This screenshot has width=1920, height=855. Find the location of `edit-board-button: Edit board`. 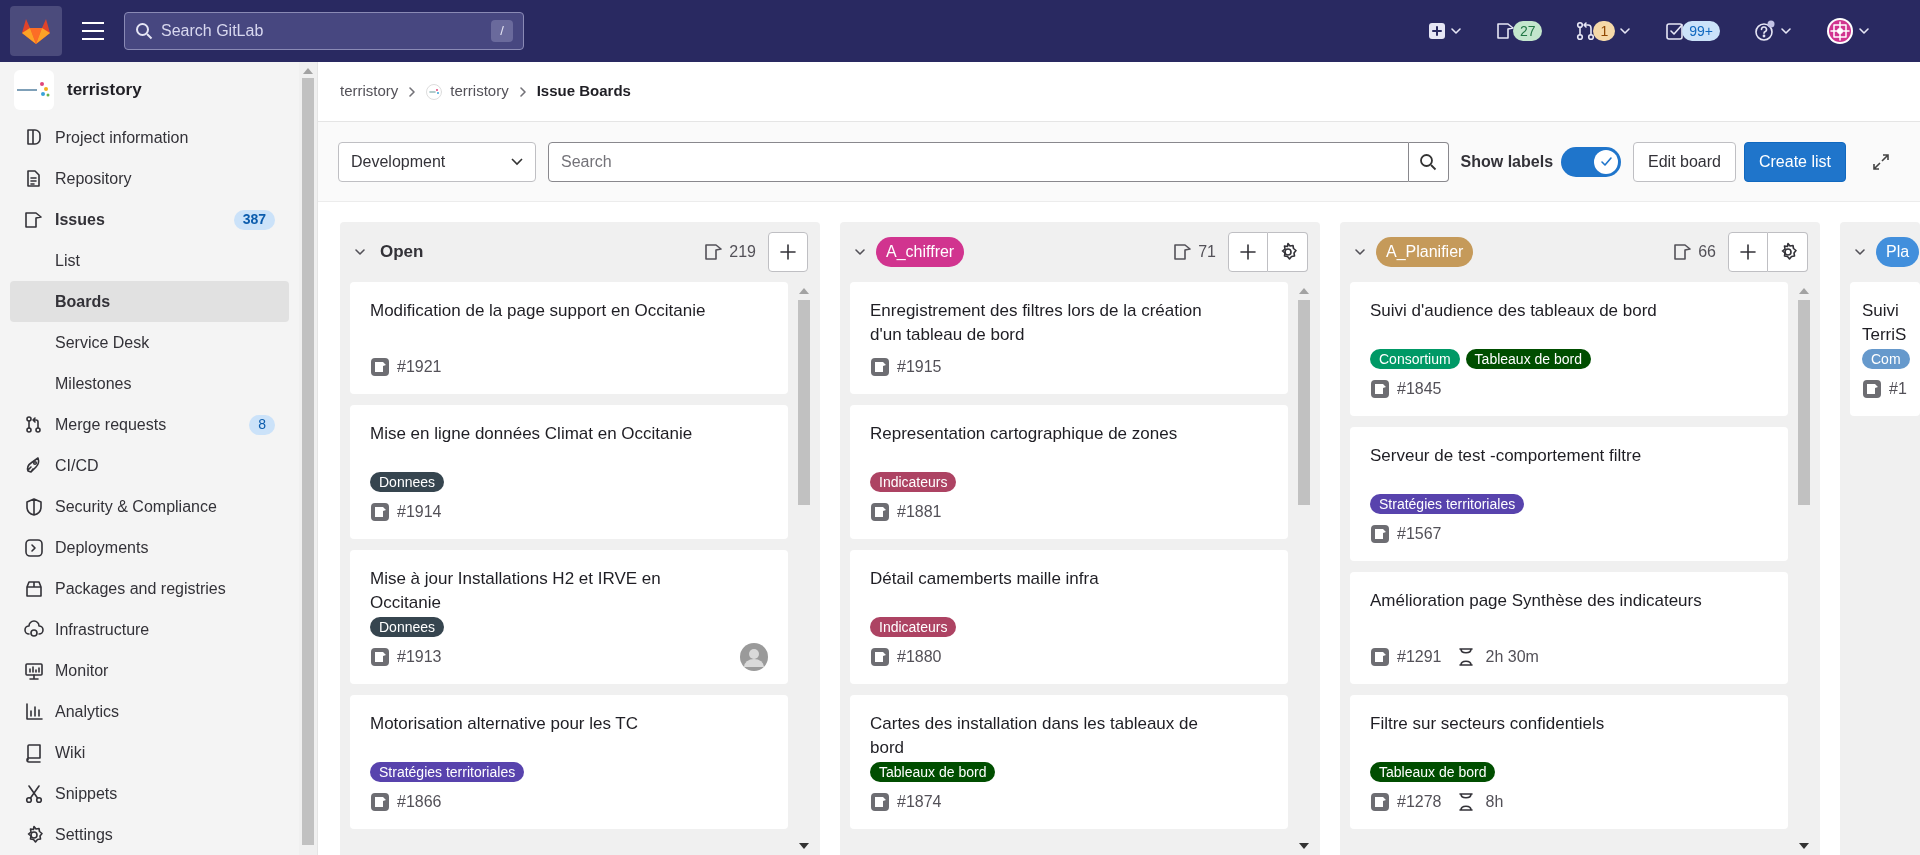

edit-board-button: Edit board is located at coordinates (1684, 161).